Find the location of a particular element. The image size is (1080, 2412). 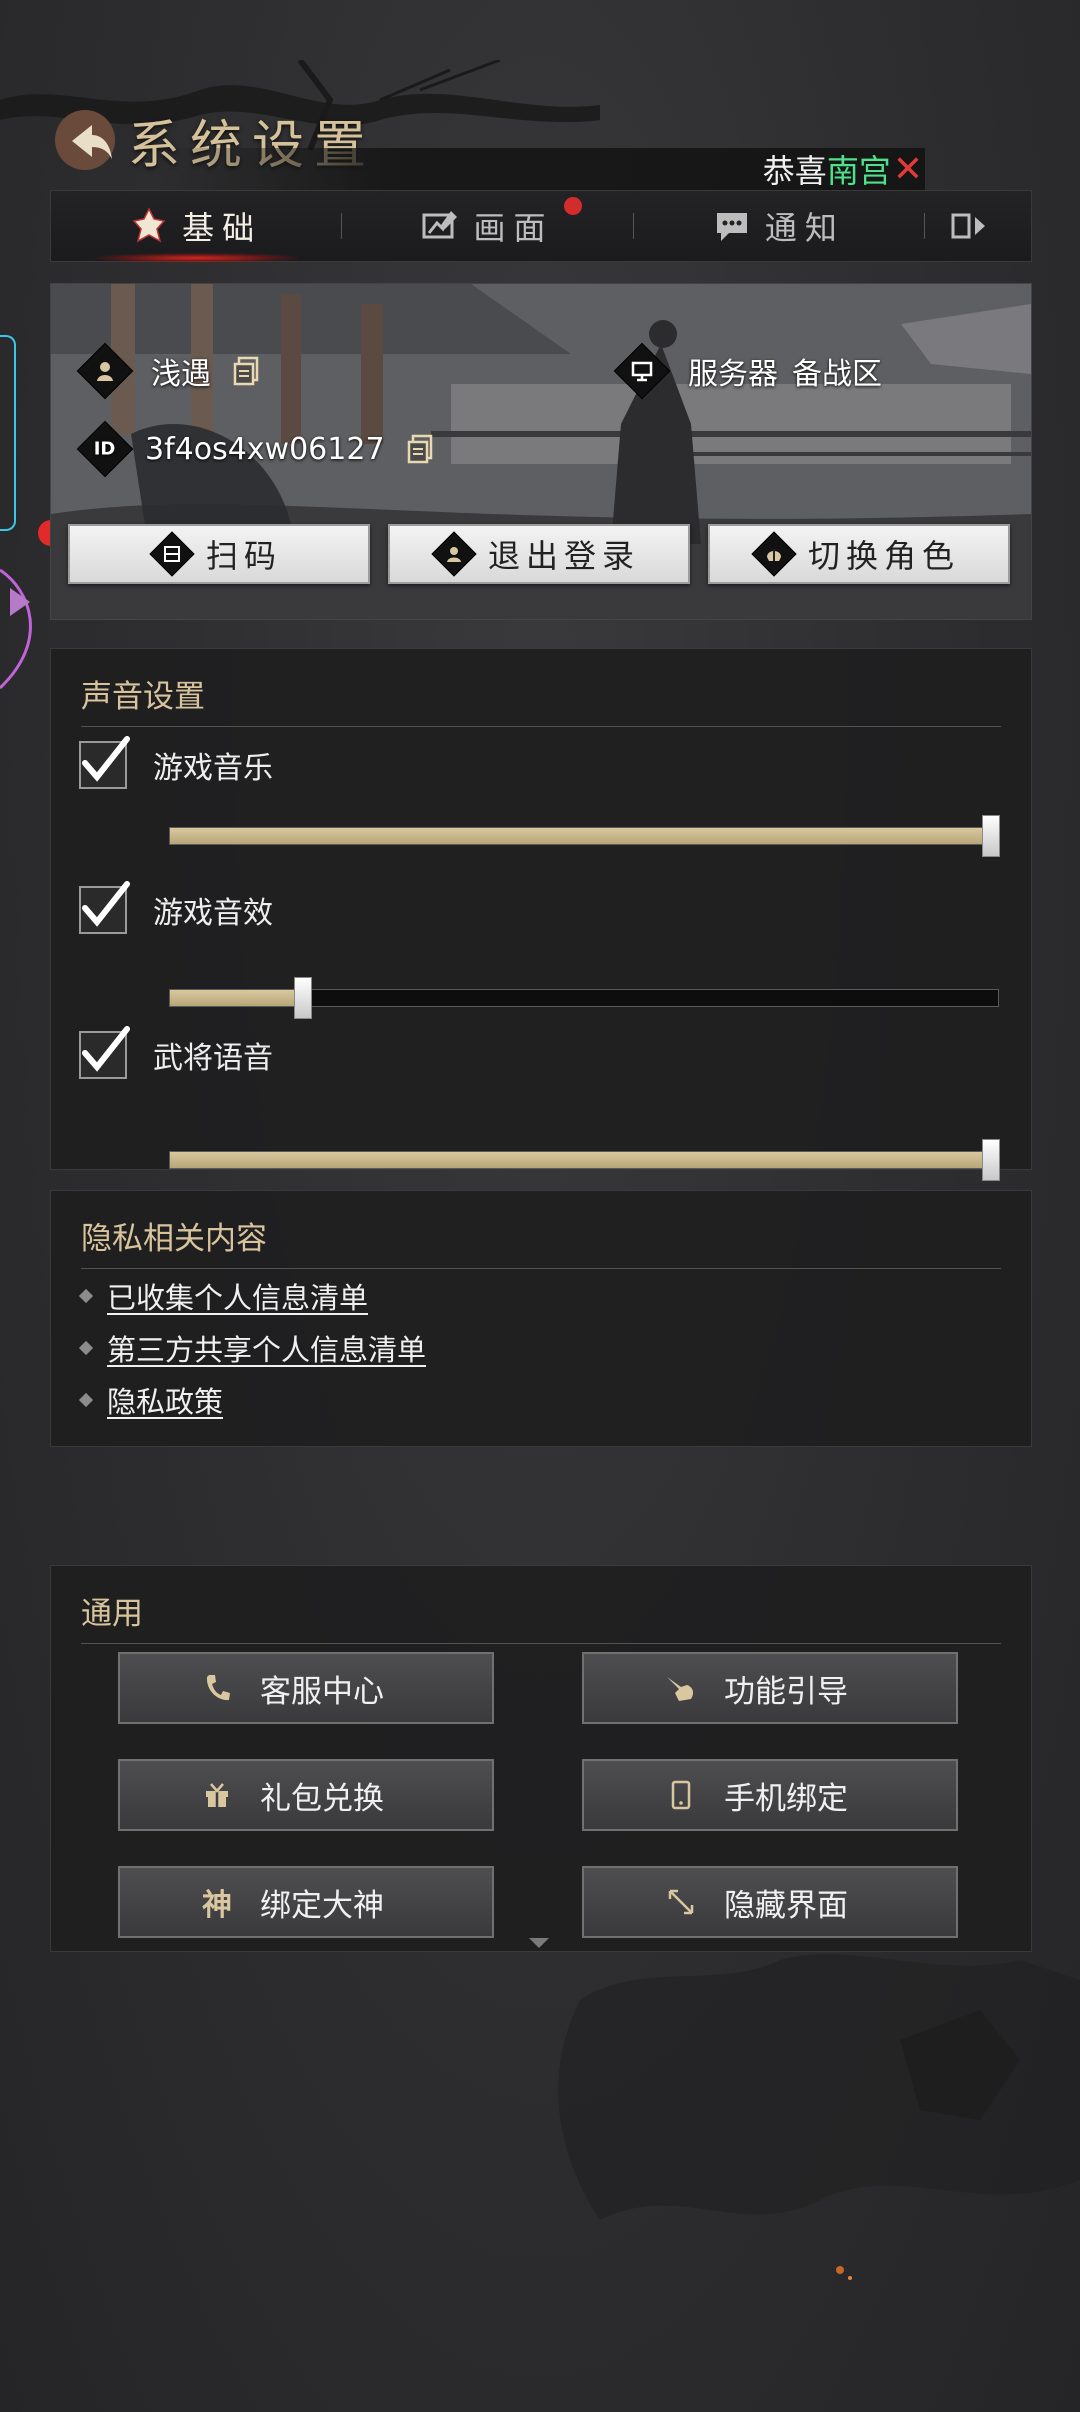

music-volume-slider is located at coordinates (584, 836).